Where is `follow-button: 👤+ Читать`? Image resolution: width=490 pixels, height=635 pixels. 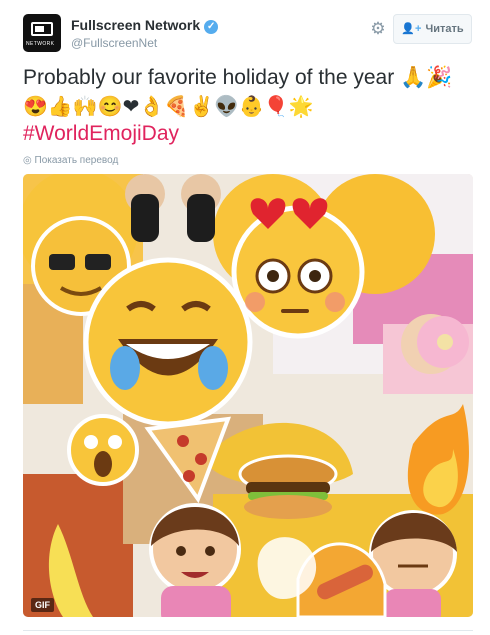
follow-button: 👤+ Читать is located at coordinates (432, 29).